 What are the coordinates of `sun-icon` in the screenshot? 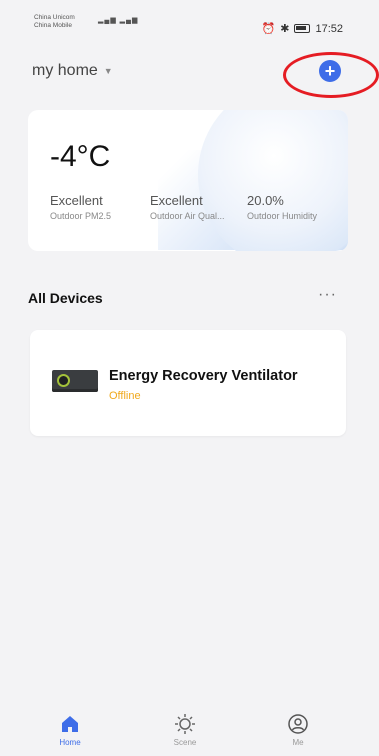 It's located at (185, 724).